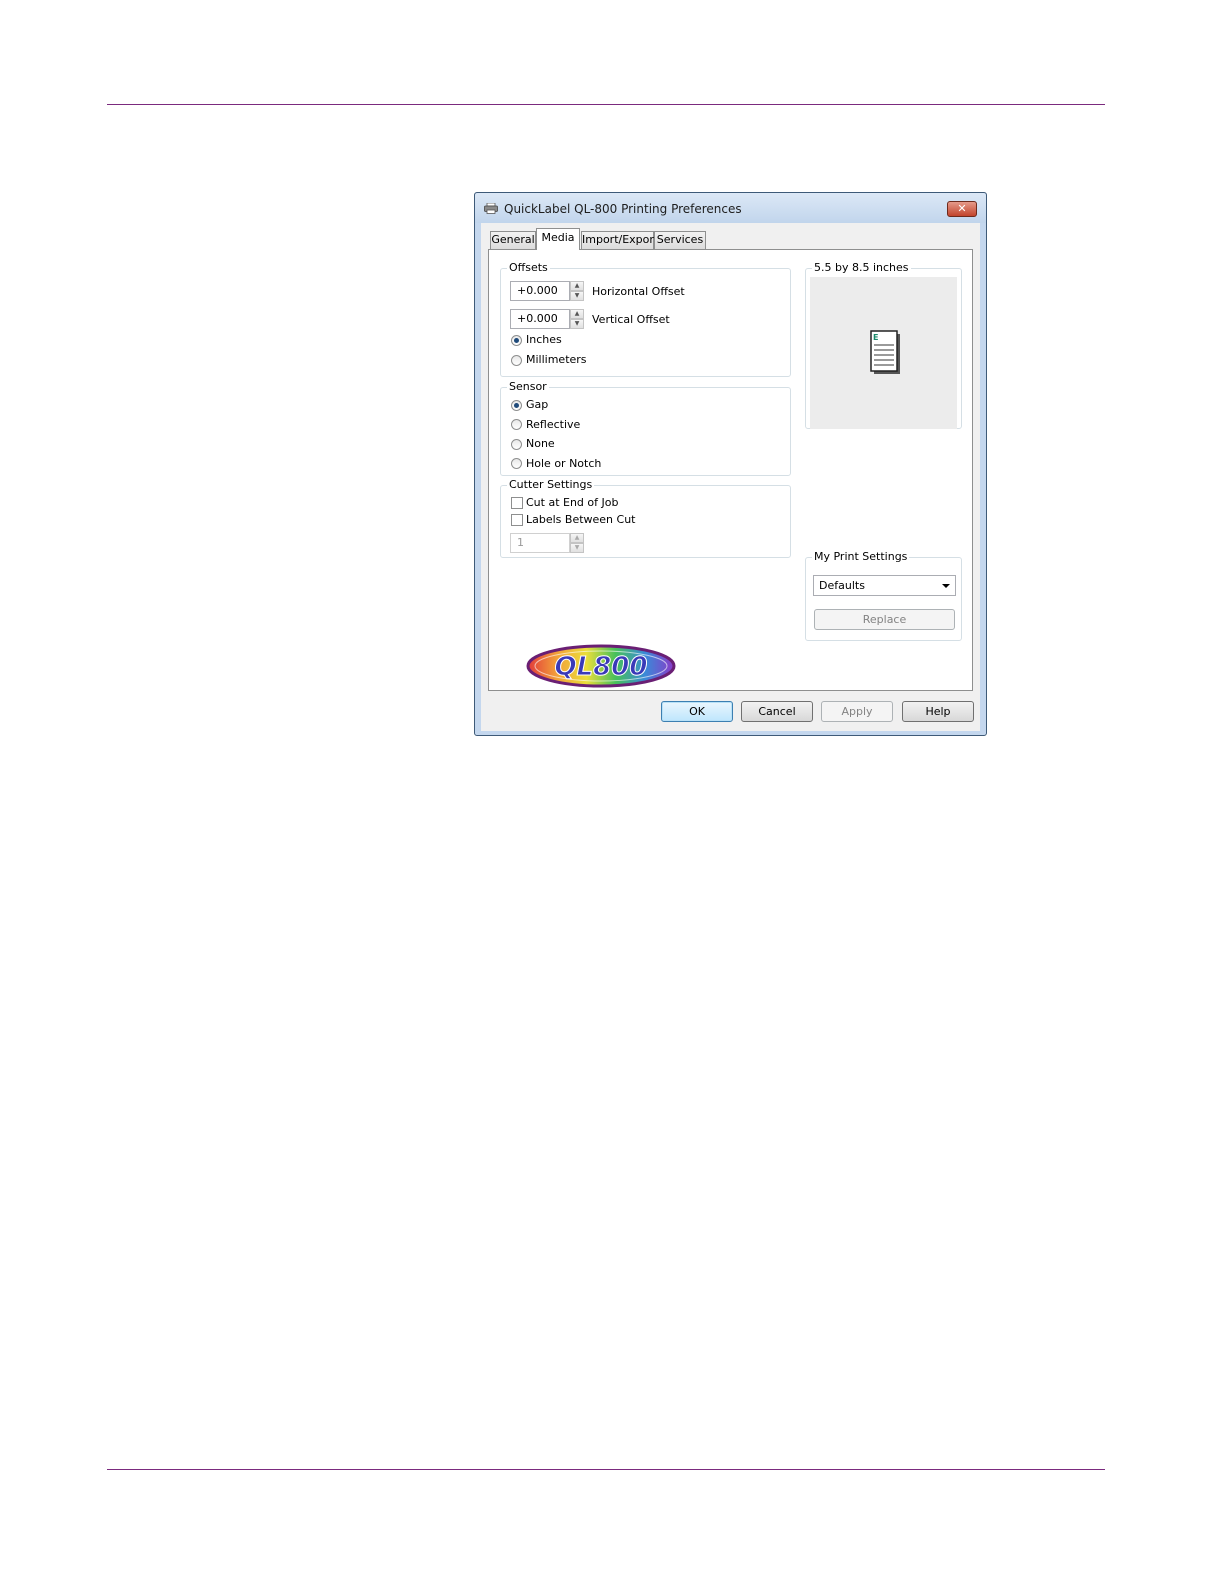  What do you see at coordinates (513, 240) in the screenshot?
I see `tab-general: General` at bounding box center [513, 240].